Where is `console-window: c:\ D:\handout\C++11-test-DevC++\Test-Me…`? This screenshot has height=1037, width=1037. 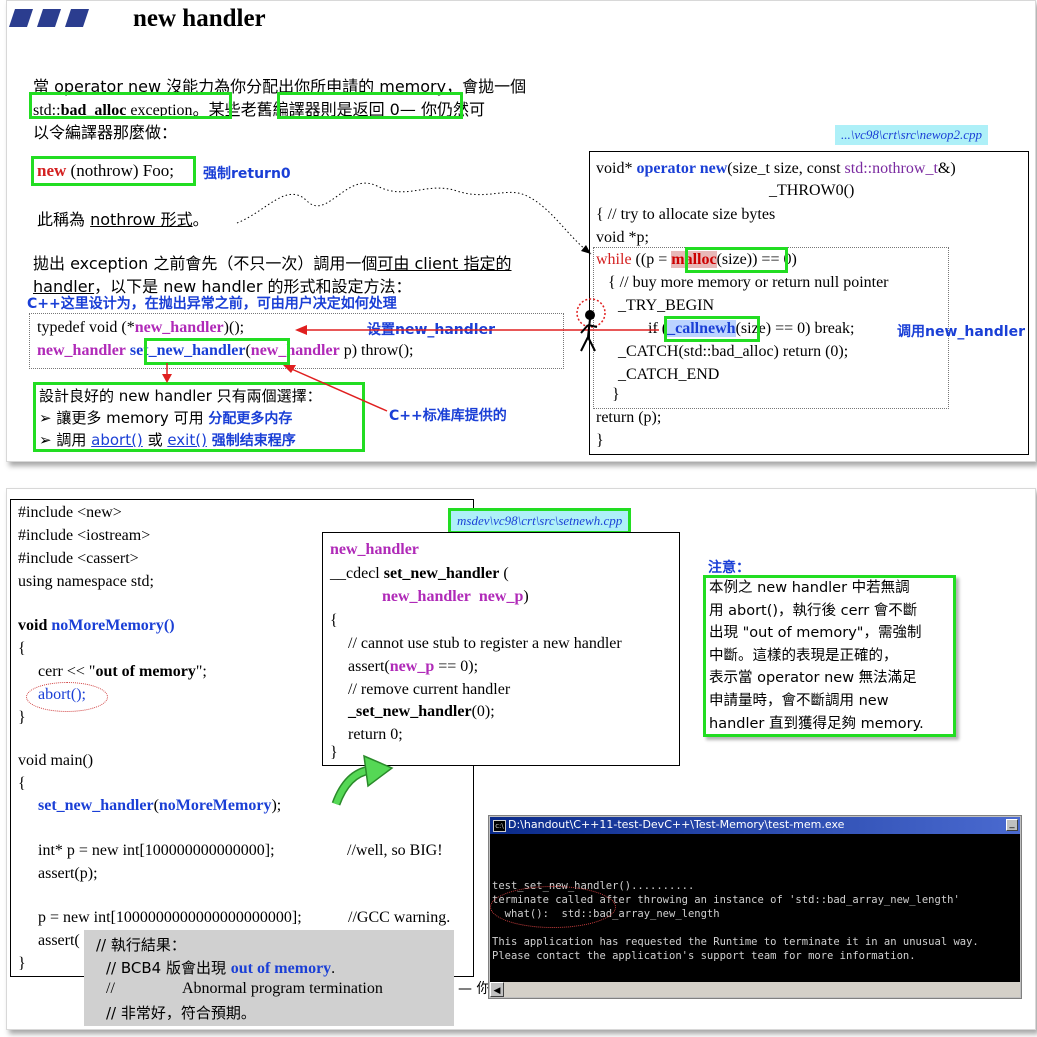 console-window: c:\ D:\handout\C++11-test-DevC++\Test-Me… is located at coordinates (755, 907).